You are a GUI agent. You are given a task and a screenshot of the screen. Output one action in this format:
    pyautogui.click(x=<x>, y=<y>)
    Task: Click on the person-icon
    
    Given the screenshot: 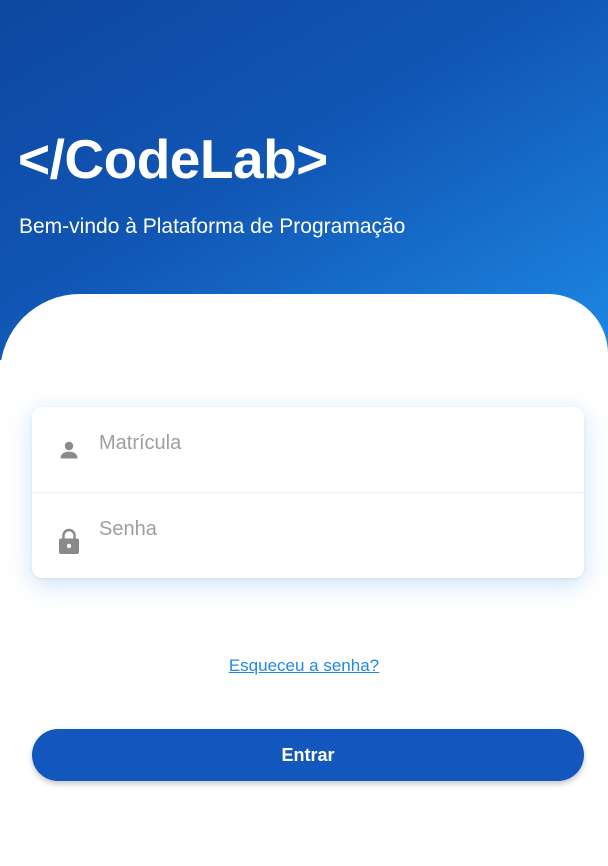 What is the action you would take?
    pyautogui.click(x=69, y=450)
    